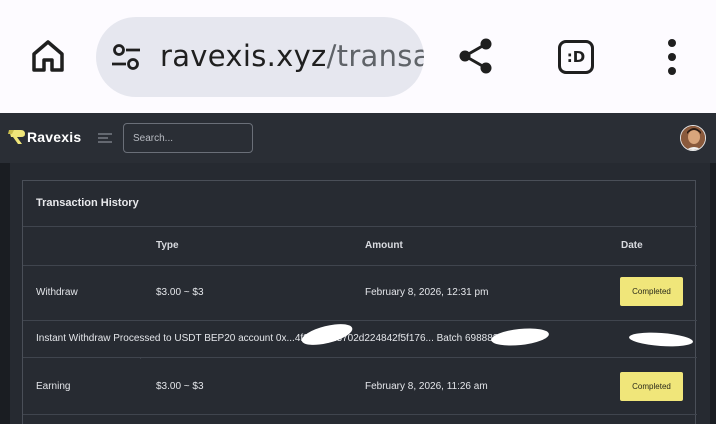 The width and height of the screenshot is (716, 424). I want to click on address-bar: ravexis.xyz/transa, so click(260, 57).